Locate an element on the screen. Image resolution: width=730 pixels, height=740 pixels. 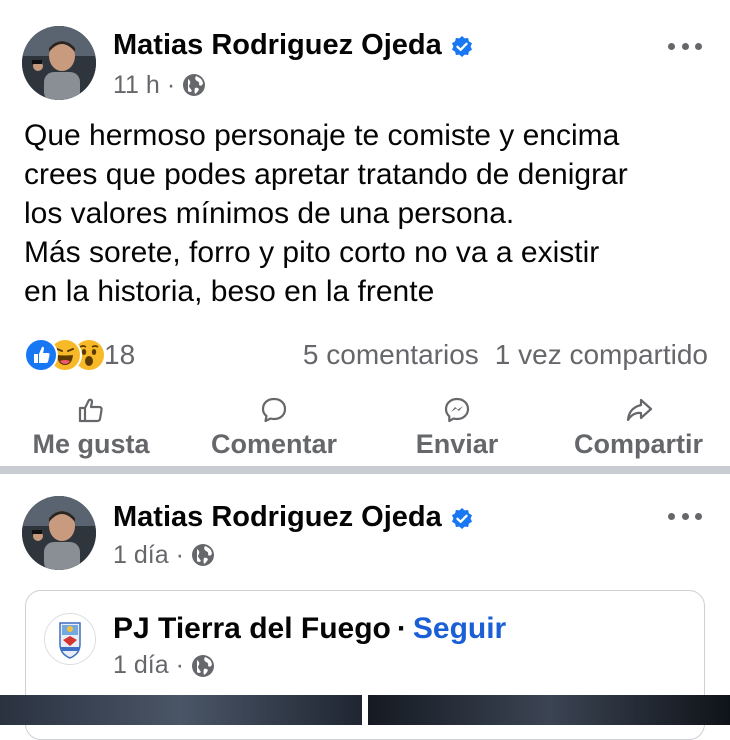
like-label: Me gusta is located at coordinates (91, 444).